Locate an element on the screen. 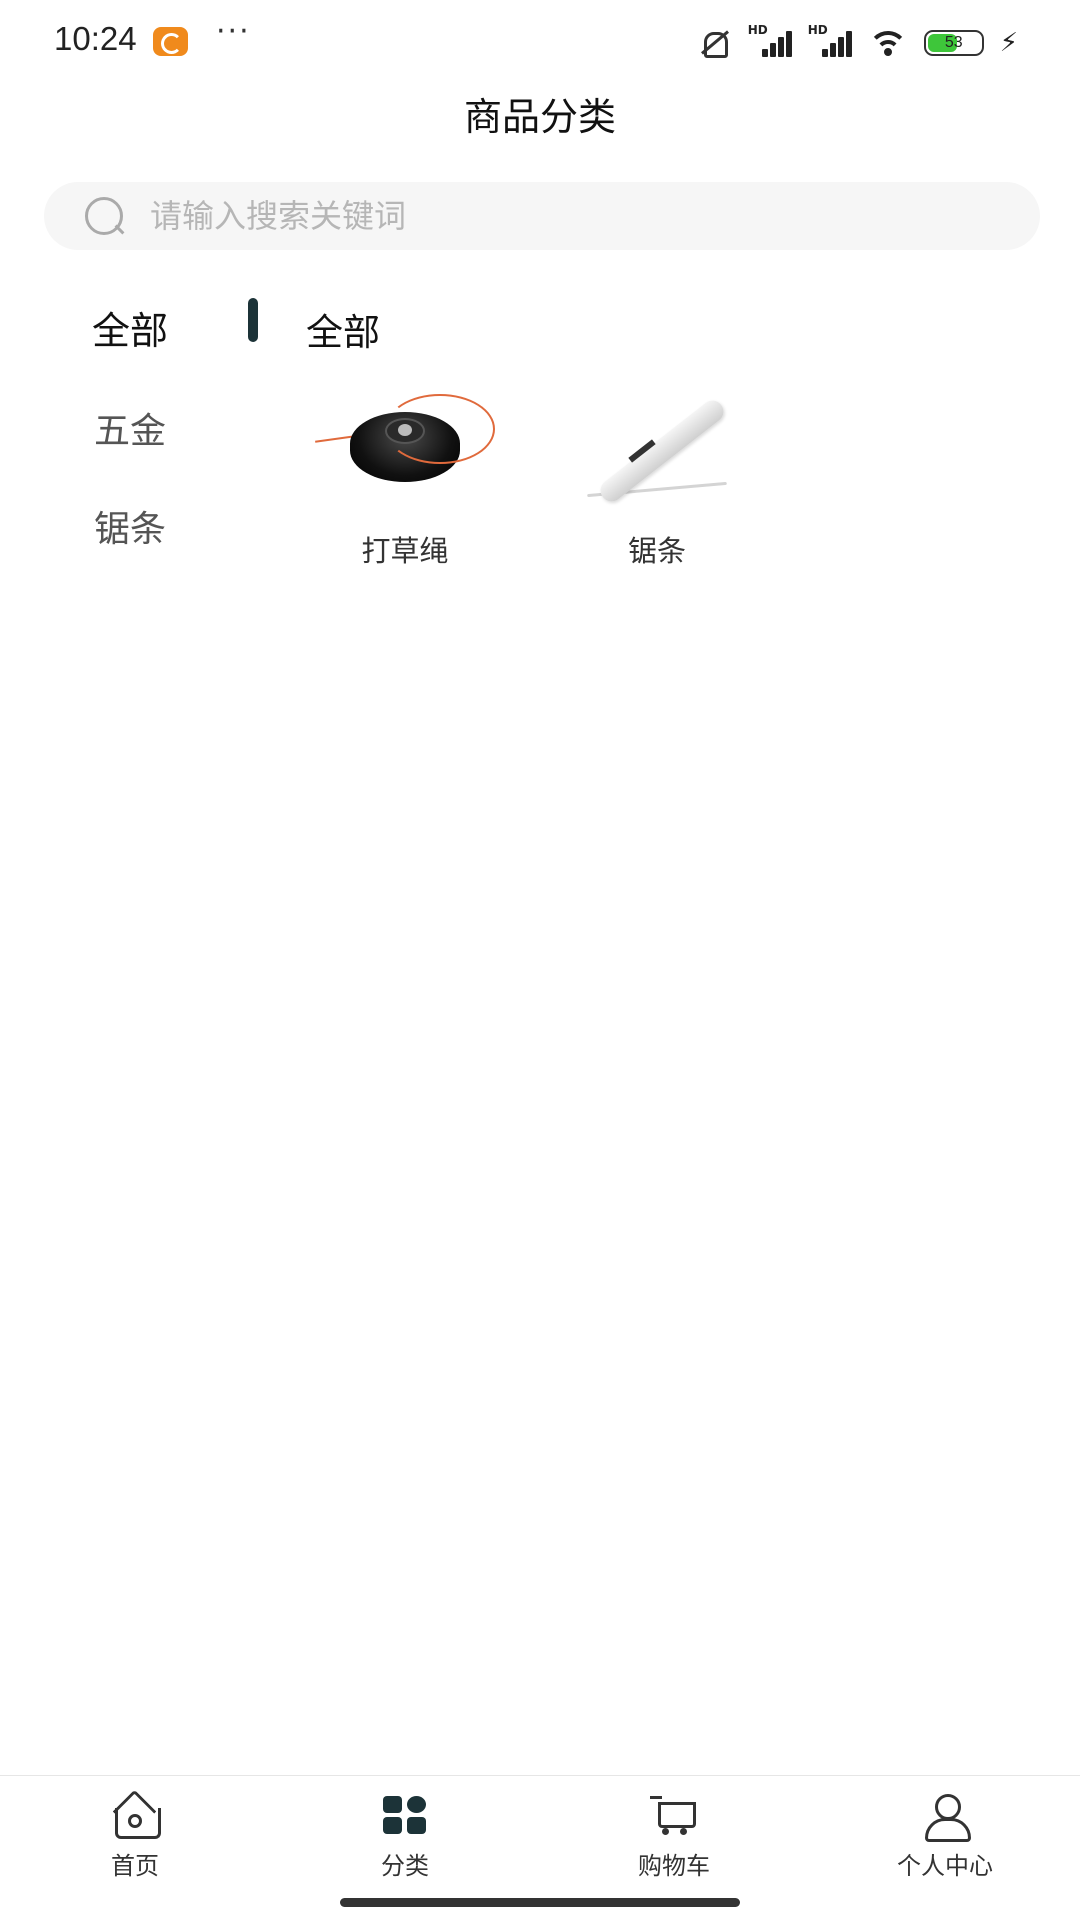 This screenshot has width=1080, height=1920. signal-icon-sim2: HD is located at coordinates (830, 40).